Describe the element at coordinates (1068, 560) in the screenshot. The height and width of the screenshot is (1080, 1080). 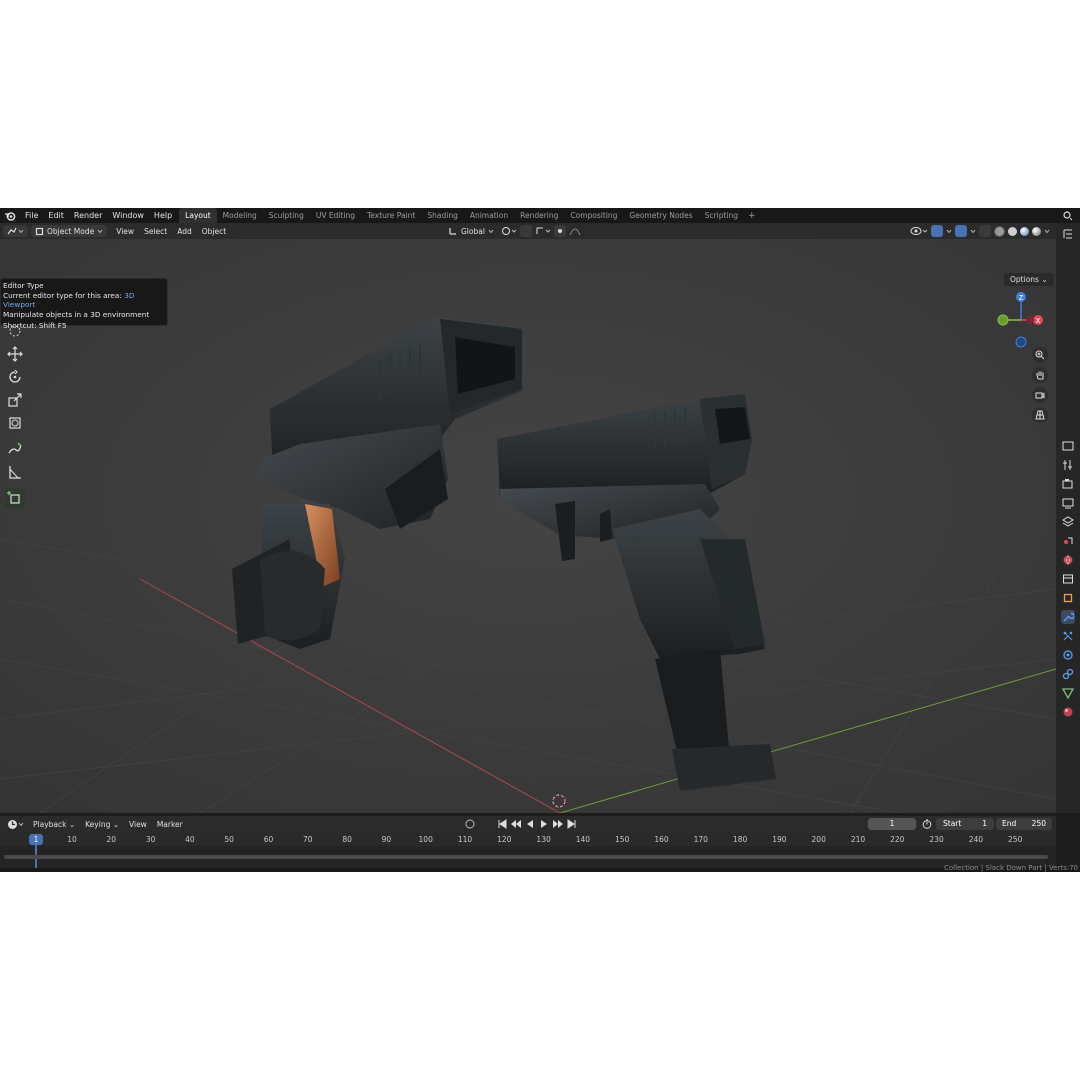
I see `tab-world` at that location.